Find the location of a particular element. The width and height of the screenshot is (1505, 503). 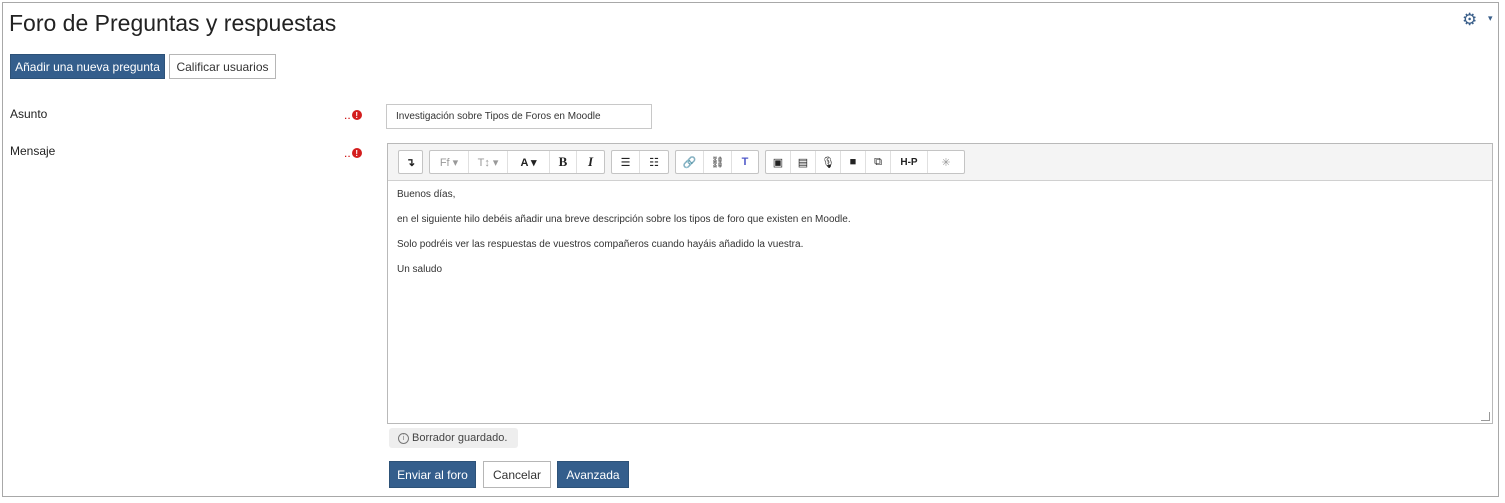

manage-files-button: ⧉ is located at coordinates (878, 162).